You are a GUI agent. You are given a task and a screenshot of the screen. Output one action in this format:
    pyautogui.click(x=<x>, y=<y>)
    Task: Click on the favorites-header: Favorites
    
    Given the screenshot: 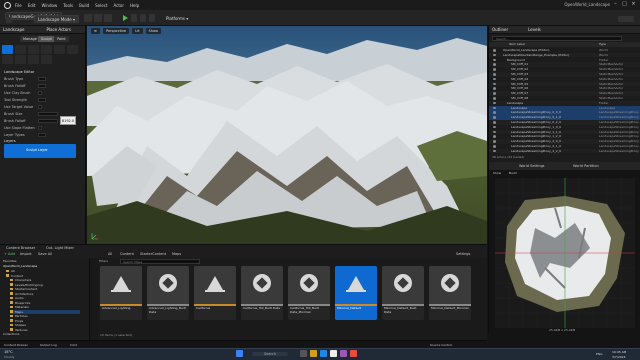 What is the action you would take?
    pyautogui.click(x=10, y=261)
    